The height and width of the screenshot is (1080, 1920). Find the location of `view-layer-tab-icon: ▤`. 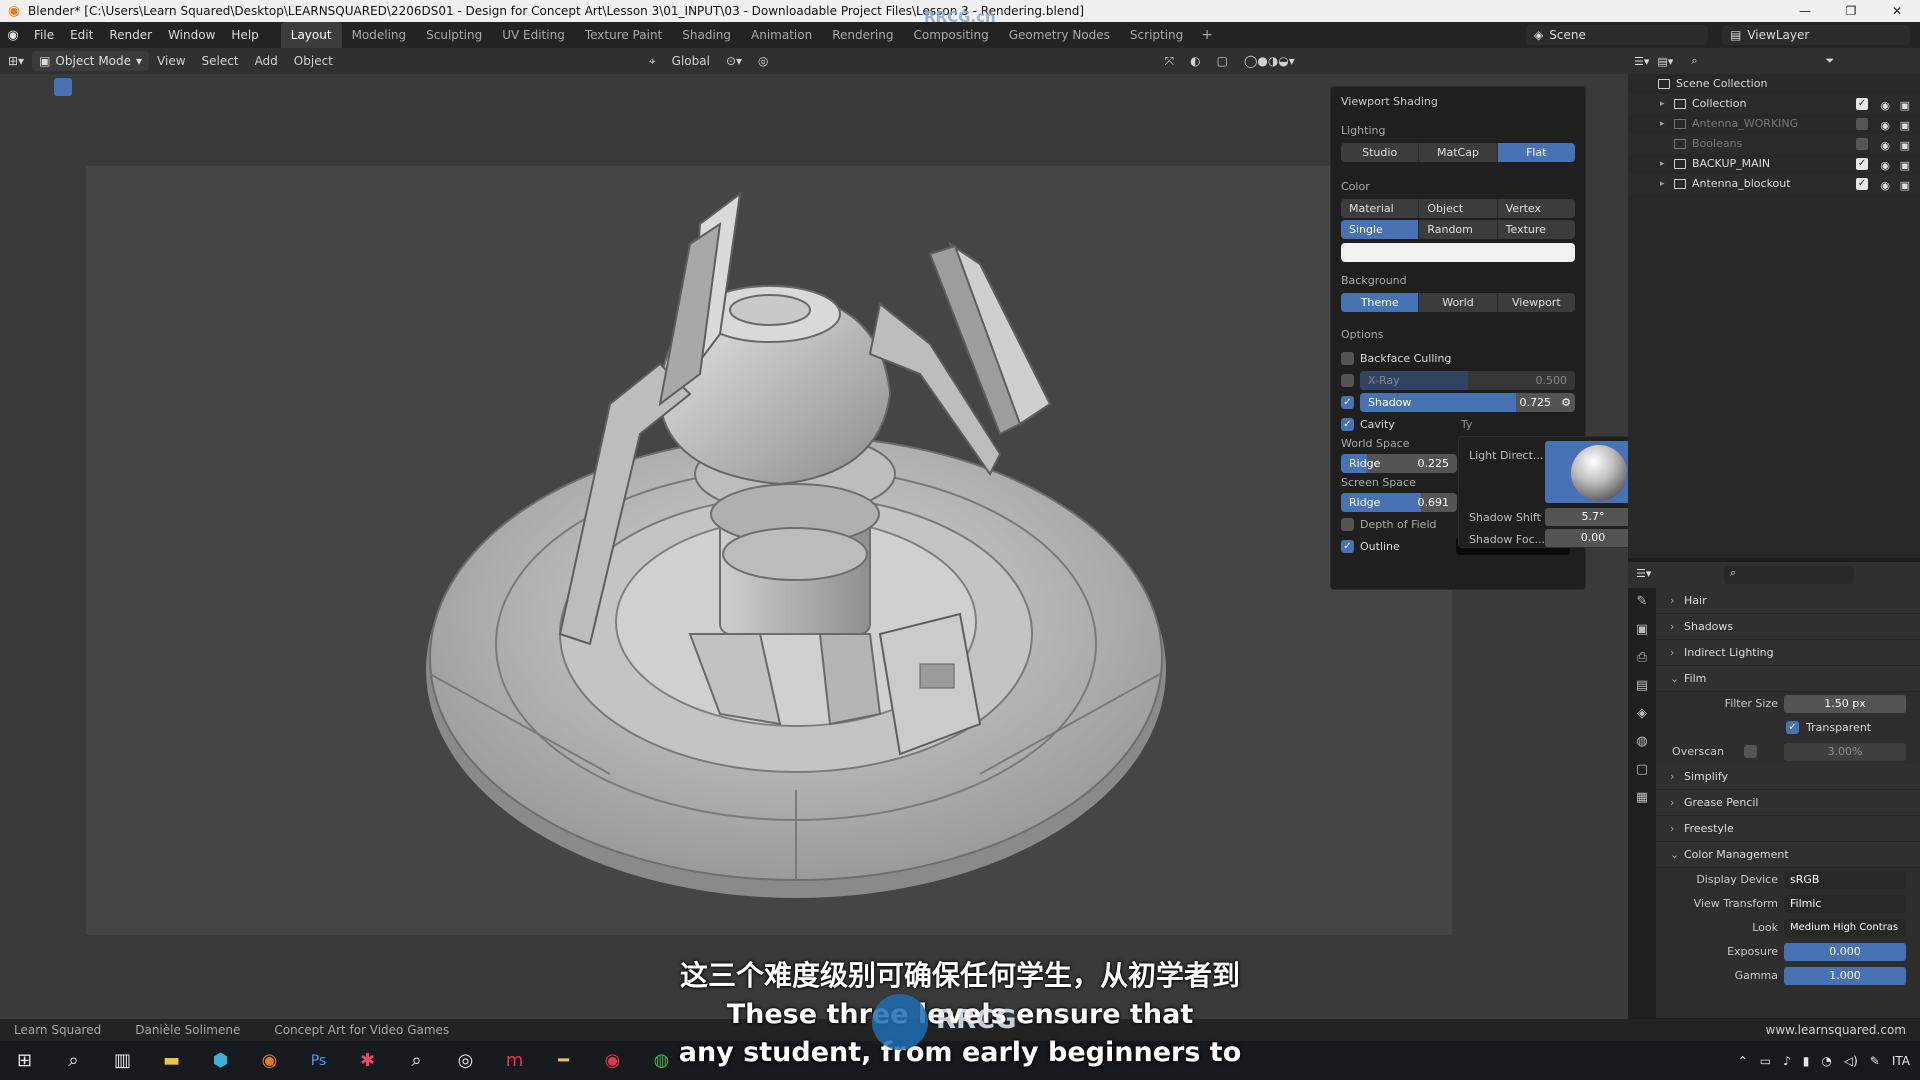

view-layer-tab-icon: ▤ is located at coordinates (1642, 686).